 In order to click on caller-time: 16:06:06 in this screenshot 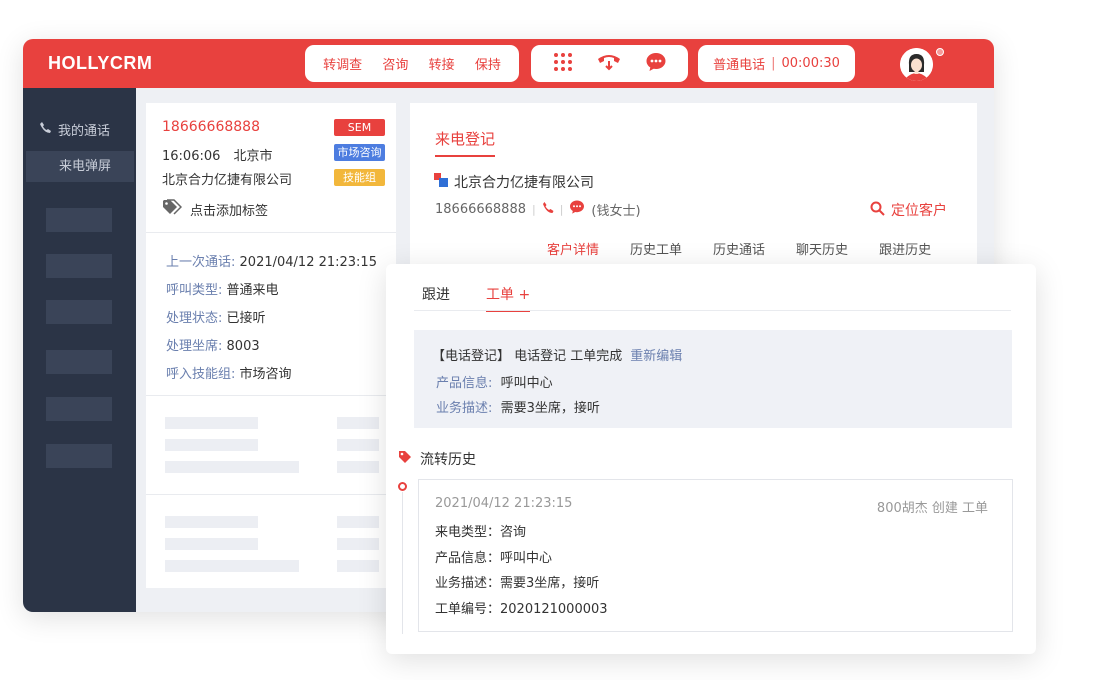, I will do `click(191, 156)`.